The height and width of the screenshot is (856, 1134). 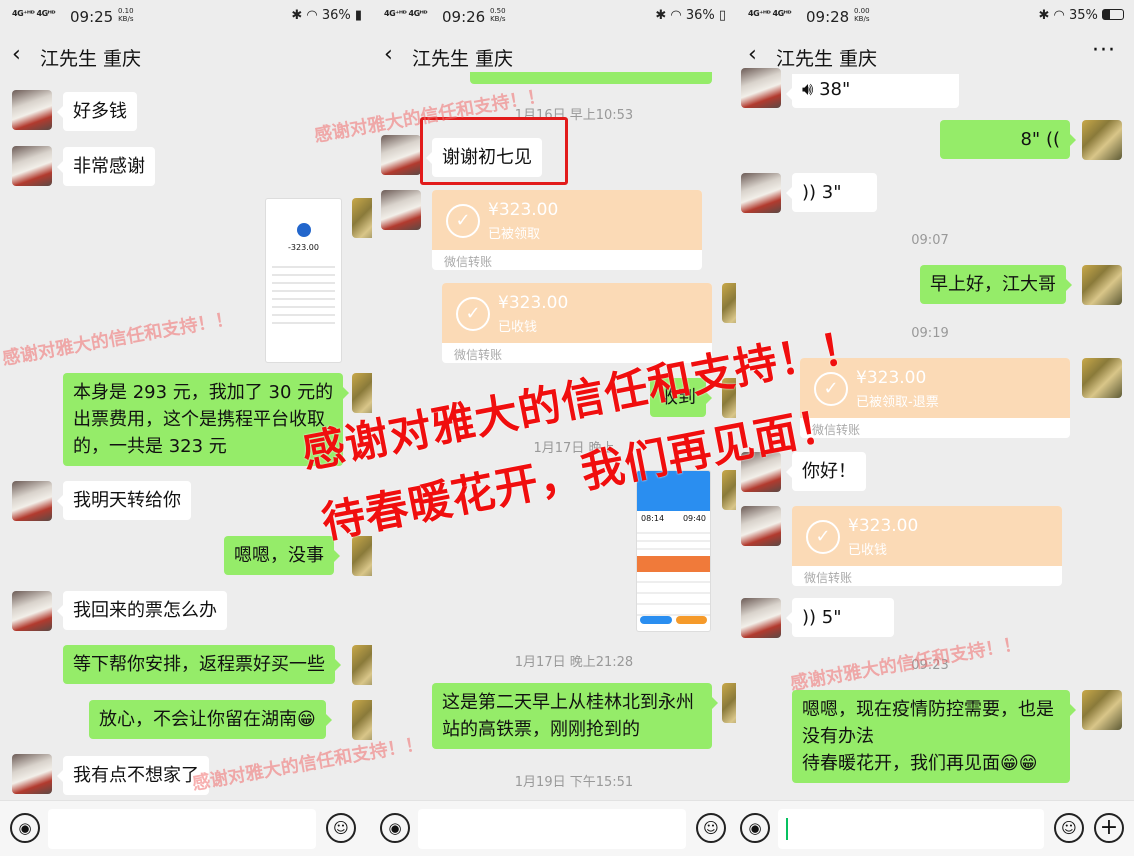 I want to click on voice-message: 8" ((, so click(x=1008, y=139).